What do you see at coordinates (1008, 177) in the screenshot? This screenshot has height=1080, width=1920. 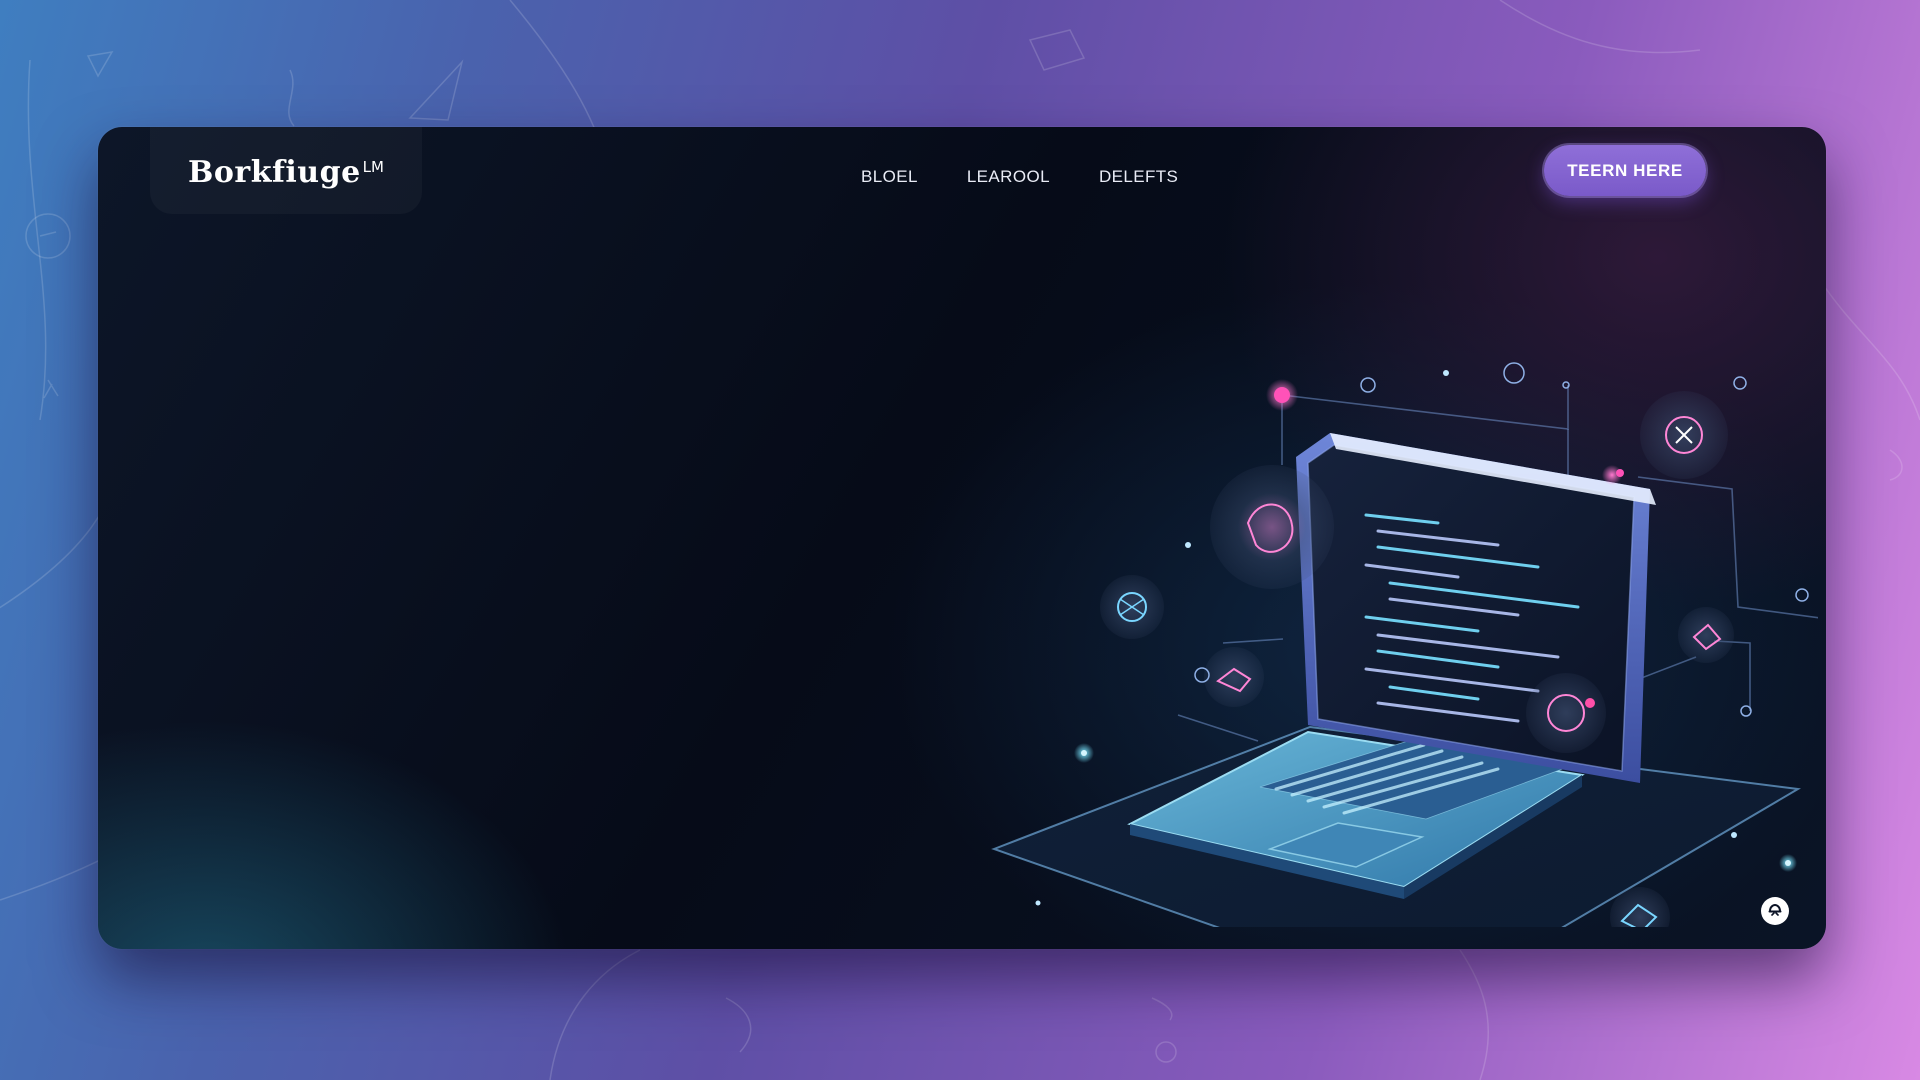 I see `nav-item-learool: LEAROOL` at bounding box center [1008, 177].